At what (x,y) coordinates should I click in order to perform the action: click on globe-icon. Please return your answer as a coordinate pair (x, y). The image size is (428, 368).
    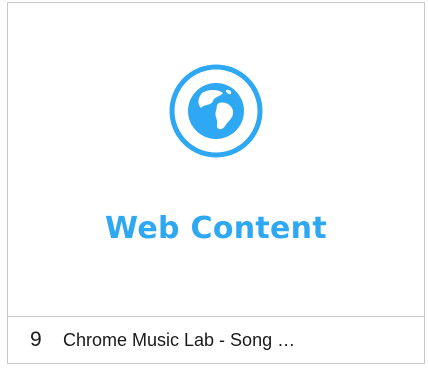
    Looking at the image, I should click on (216, 111).